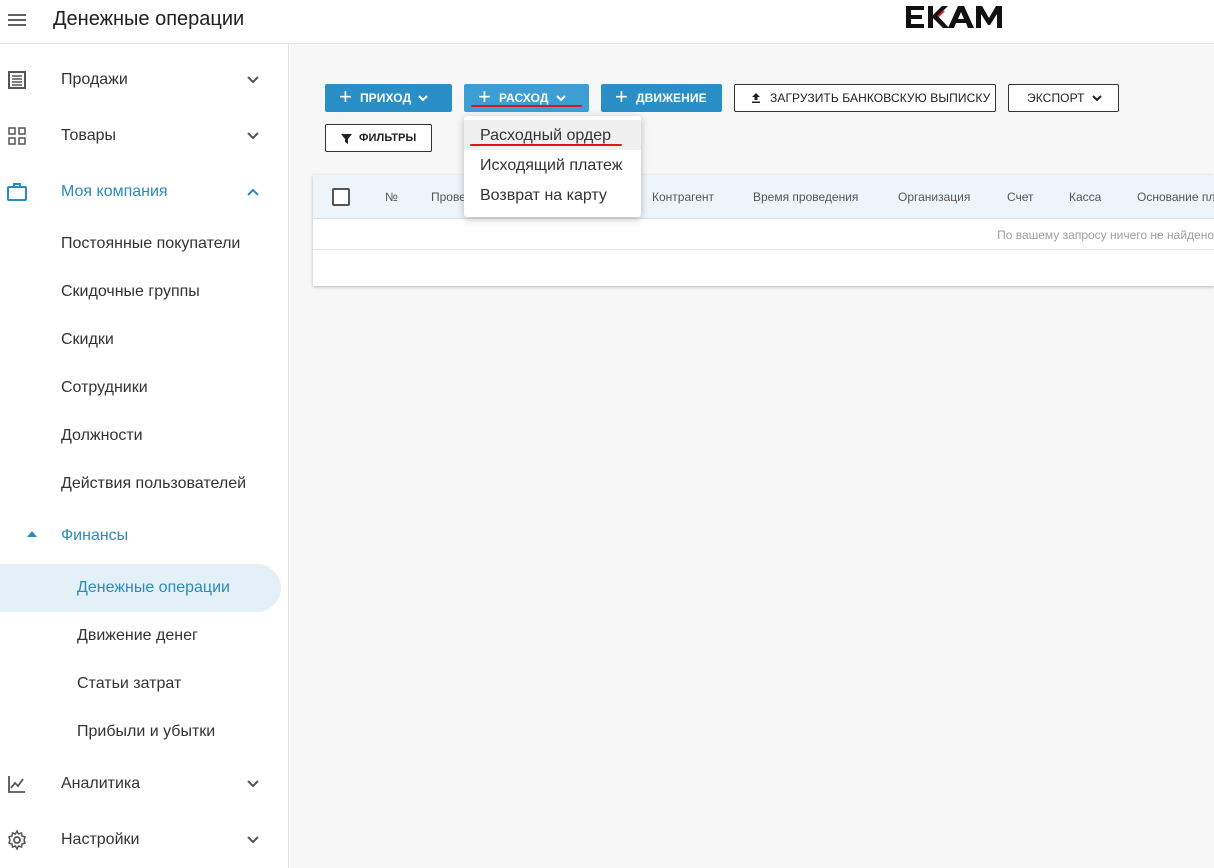  What do you see at coordinates (32, 534) in the screenshot?
I see `caret-up-icon` at bounding box center [32, 534].